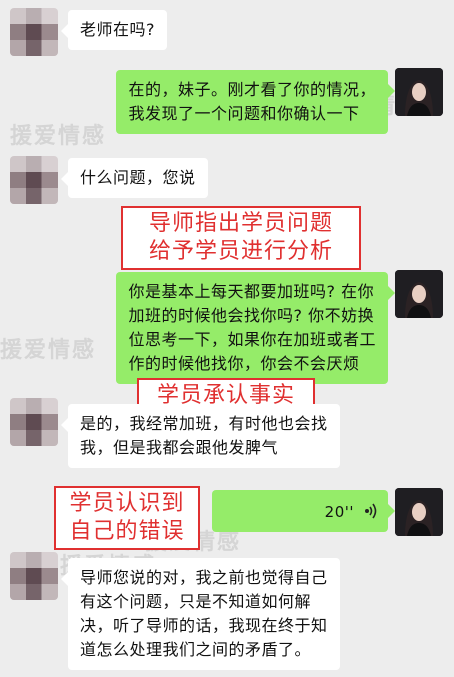 This screenshot has height=677, width=454. I want to click on message-text: 我发现了一个问题和你确认一下, so click(244, 113).